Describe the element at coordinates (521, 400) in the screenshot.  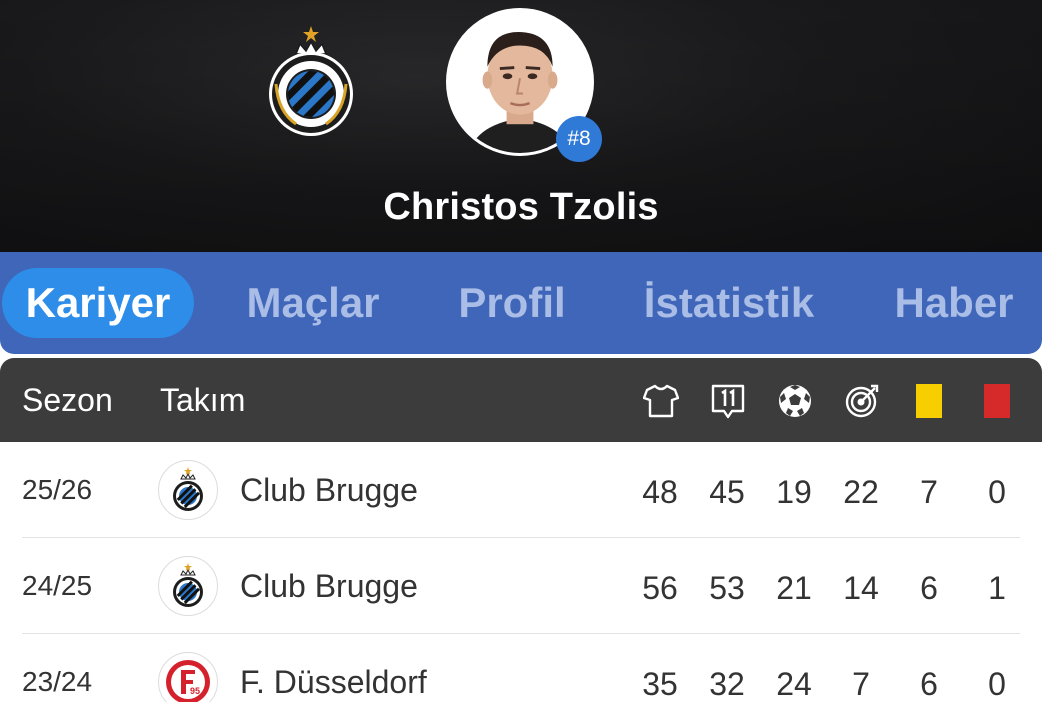
I see `career-table-header: Sezon Takım` at that location.